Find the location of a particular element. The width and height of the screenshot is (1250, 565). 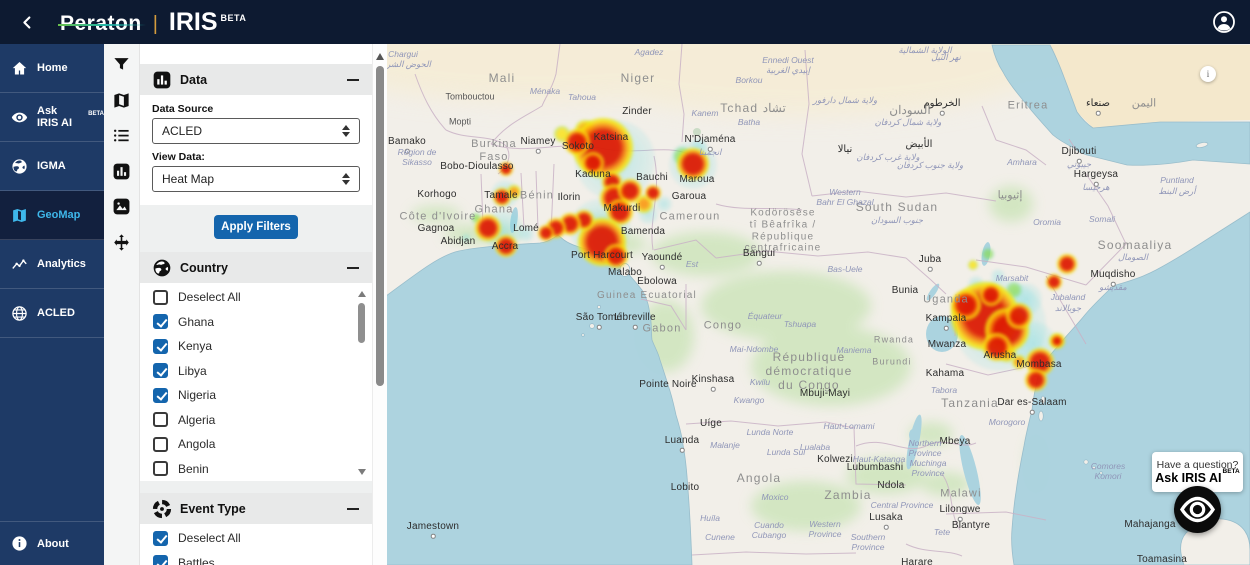

tool-map-outline-icon is located at coordinates (121, 100).